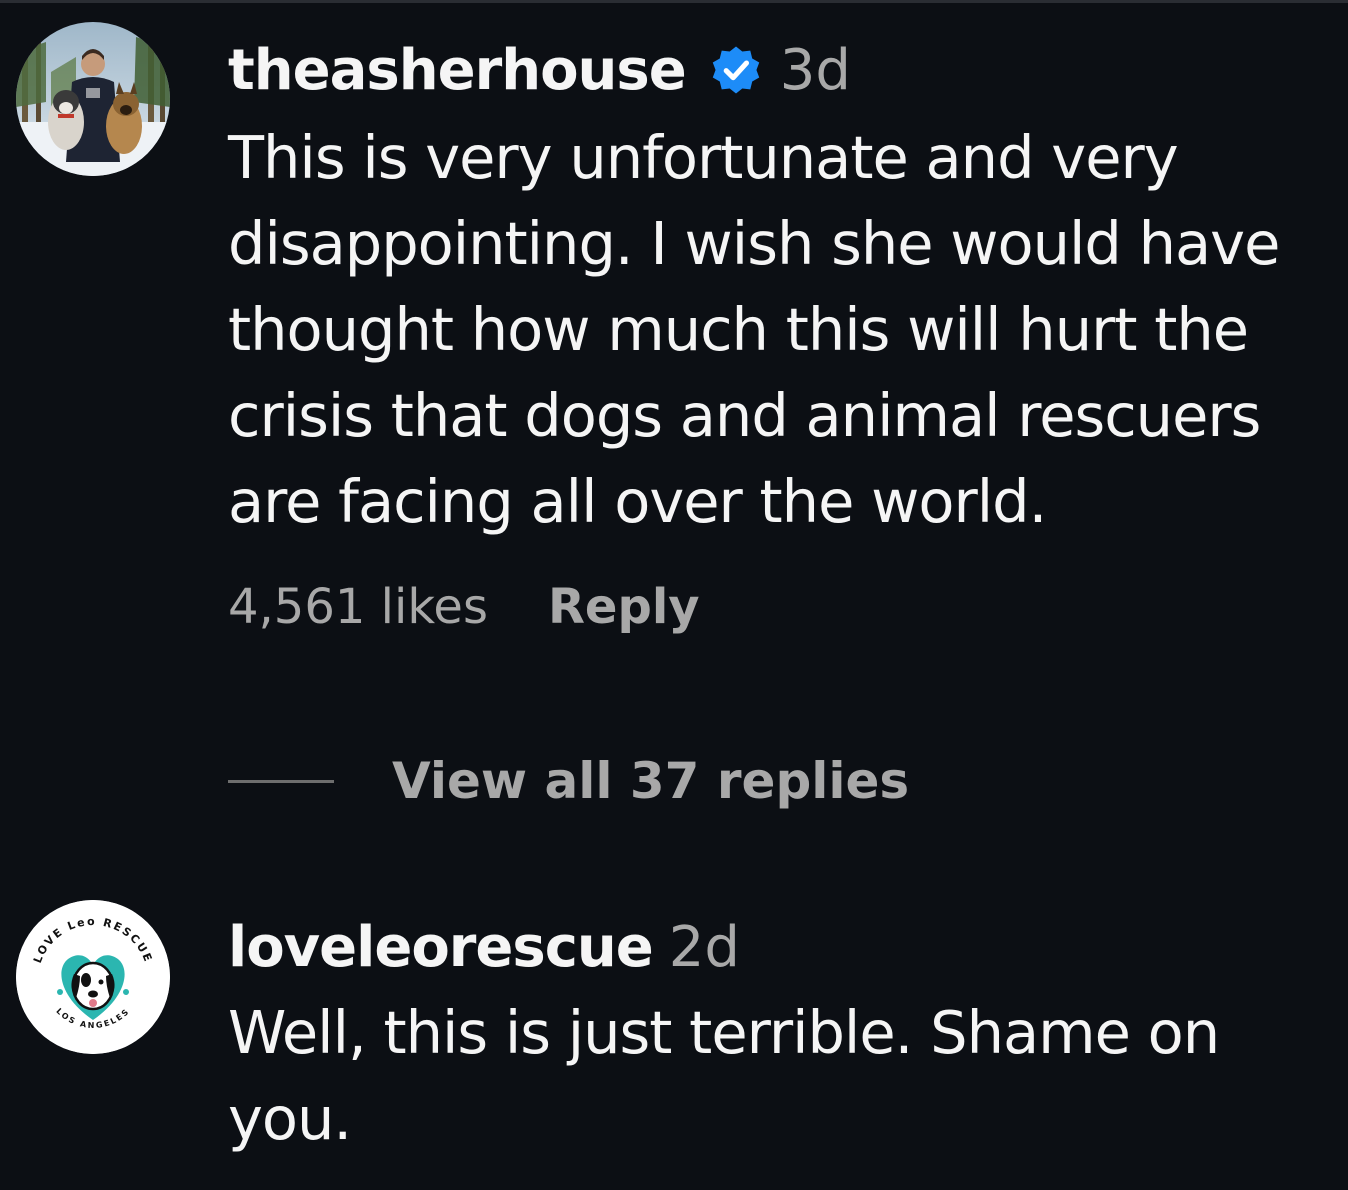 The height and width of the screenshot is (1190, 1348). What do you see at coordinates (358, 607) in the screenshot?
I see `likes-count: 4,561 likes` at bounding box center [358, 607].